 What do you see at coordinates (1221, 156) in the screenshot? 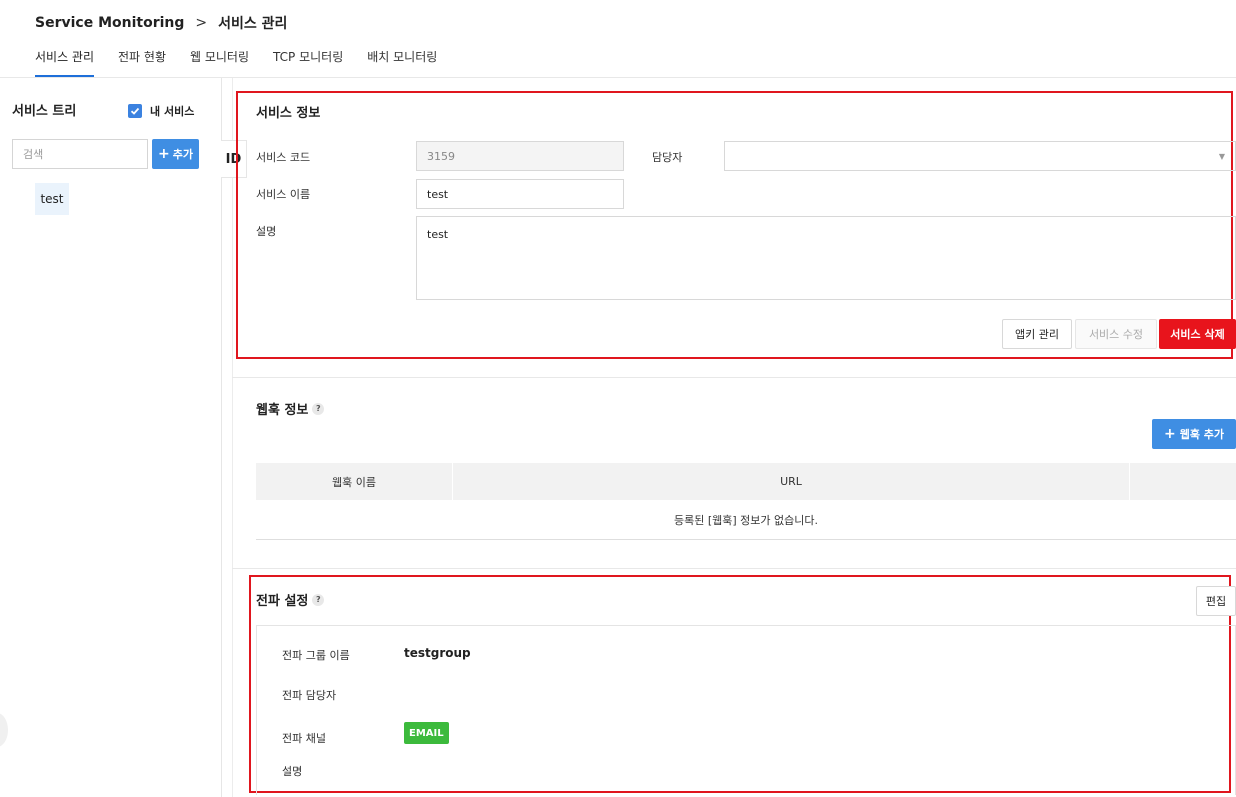
I see `dropdown-arrow-icon: ▼` at bounding box center [1221, 156].